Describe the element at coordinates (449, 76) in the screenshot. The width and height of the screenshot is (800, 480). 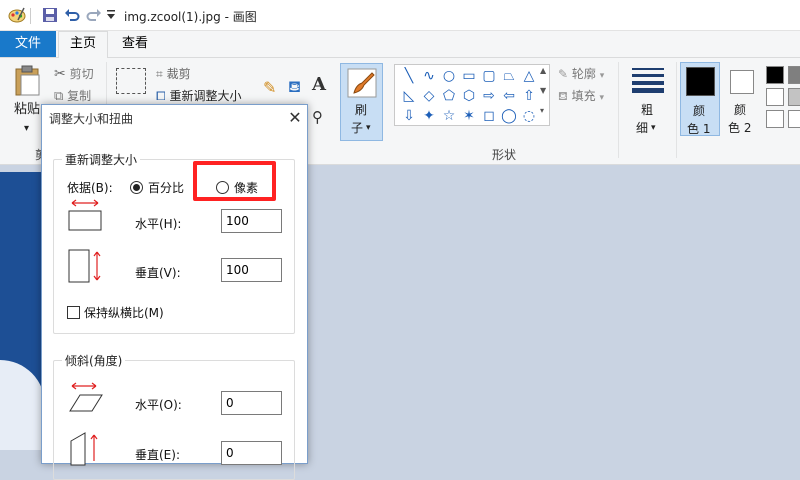
I see `shape-option: ○` at that location.